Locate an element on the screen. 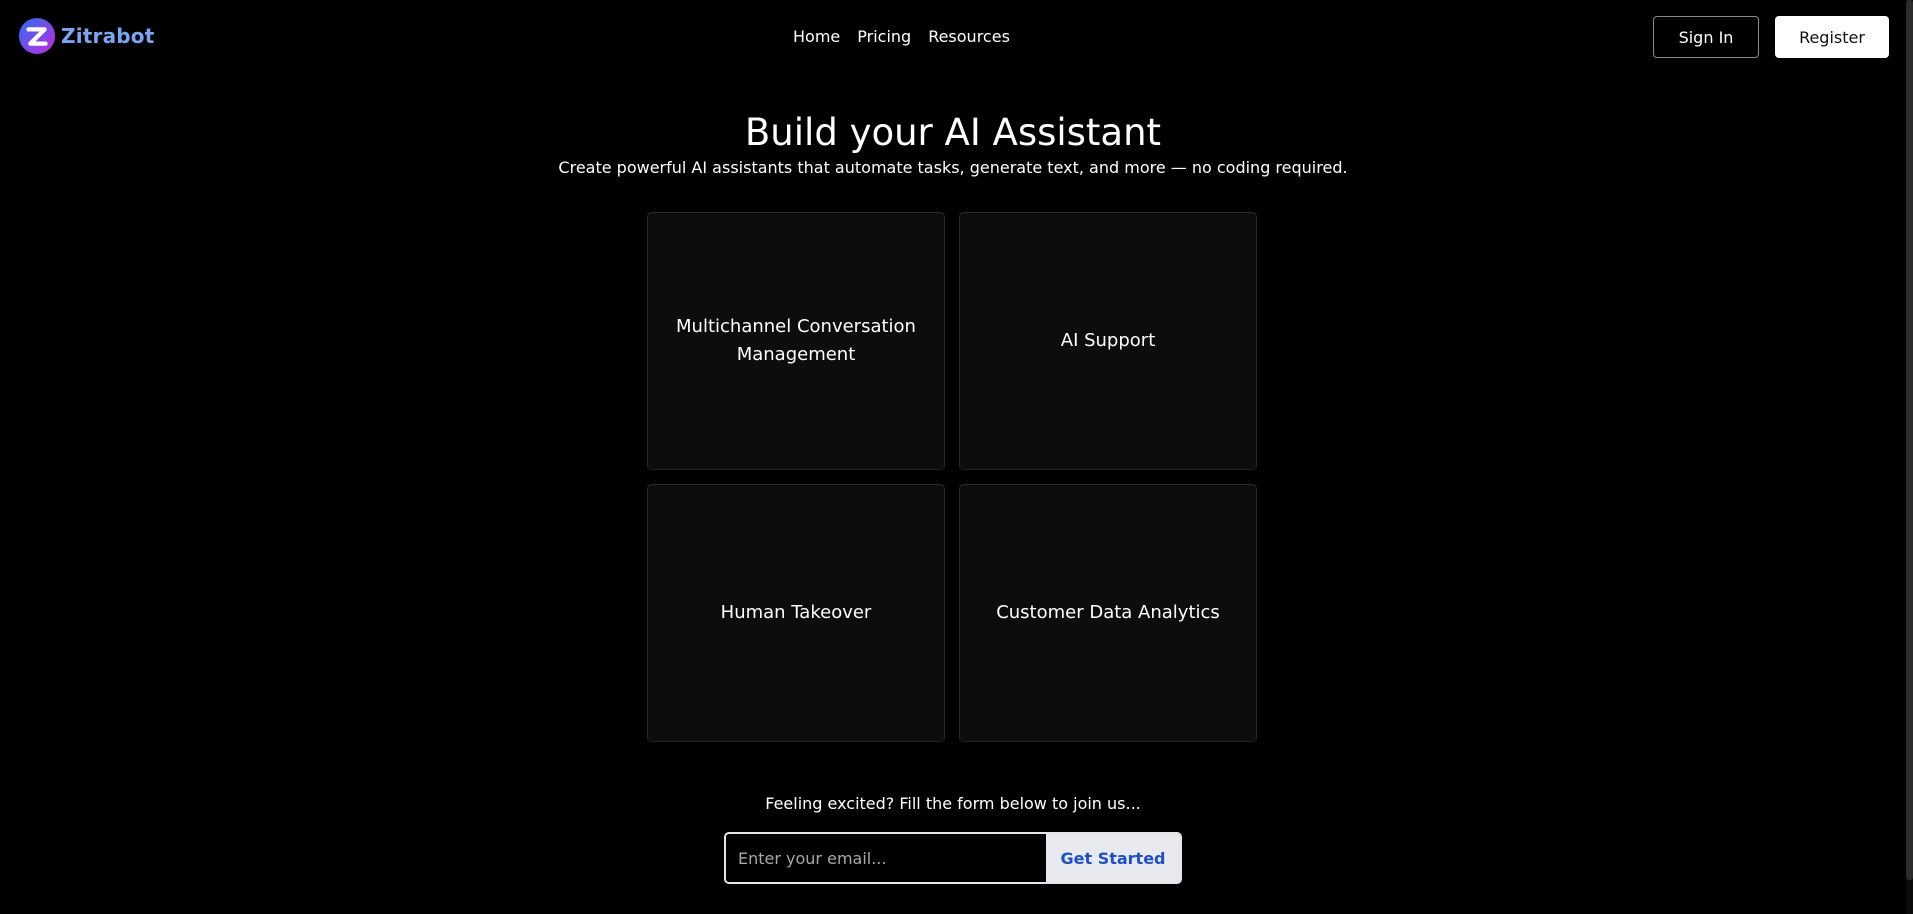 This screenshot has width=1913, height=914. feature-card-human-takeover: Human Takeover is located at coordinates (796, 613).